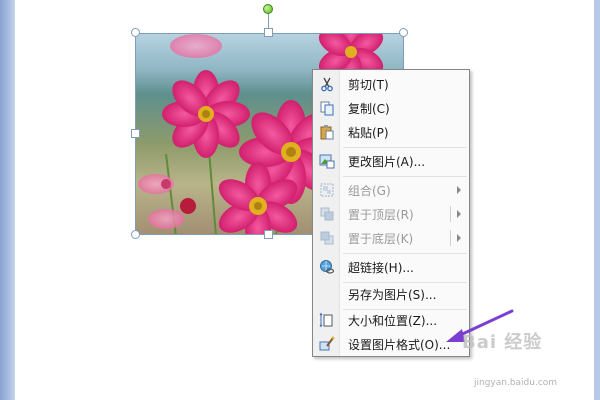 The height and width of the screenshot is (400, 600). Describe the element at coordinates (135, 32) in the screenshot. I see `resize-handle-top-left` at that location.